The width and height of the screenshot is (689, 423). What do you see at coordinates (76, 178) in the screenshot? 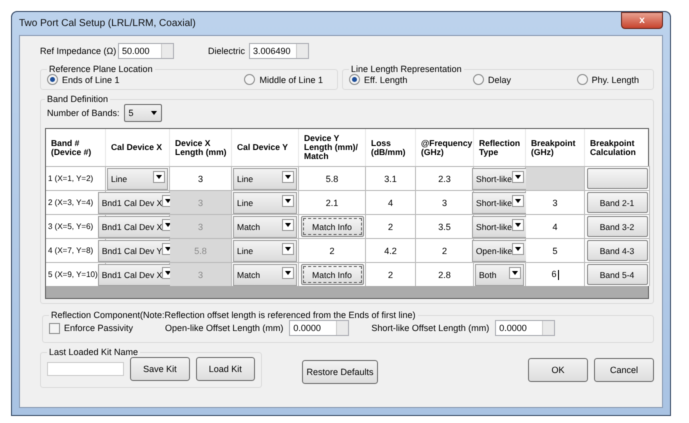
I see `table-cell: 1 (X=1, Y=2)` at bounding box center [76, 178].